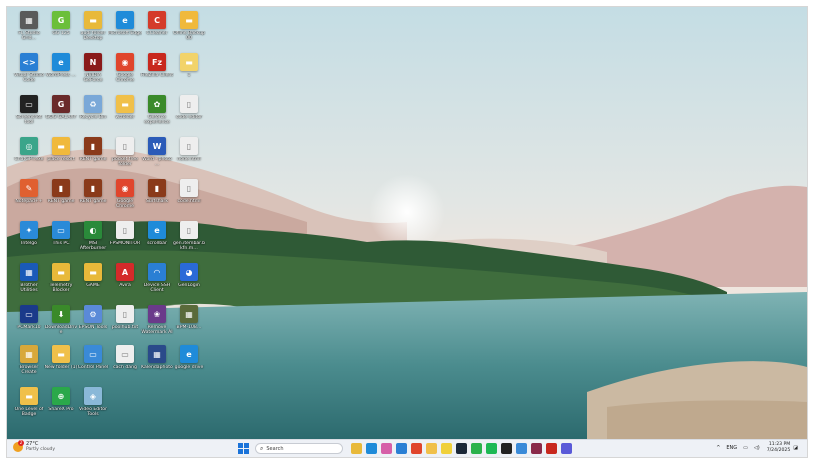 The image size is (814, 464). I want to click on desktop-icon: ▭ PCMark10, so click(29, 325).